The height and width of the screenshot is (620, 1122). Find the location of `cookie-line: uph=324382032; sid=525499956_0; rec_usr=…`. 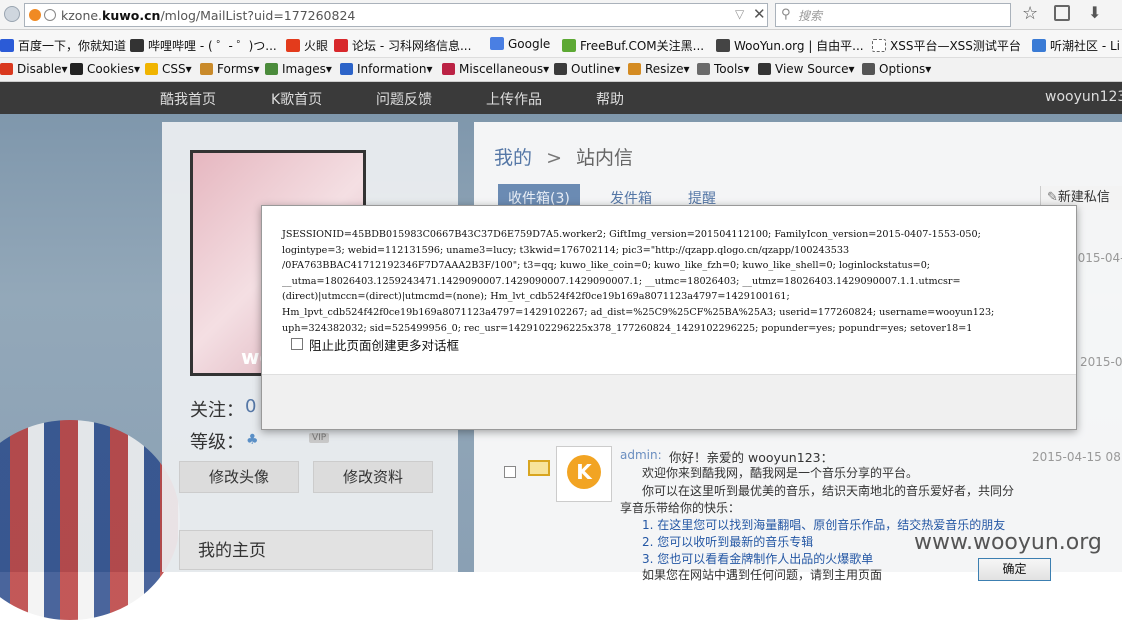

cookie-line: uph=324382032; sid=525499956_0; rec_usr=… is located at coordinates (627, 328).